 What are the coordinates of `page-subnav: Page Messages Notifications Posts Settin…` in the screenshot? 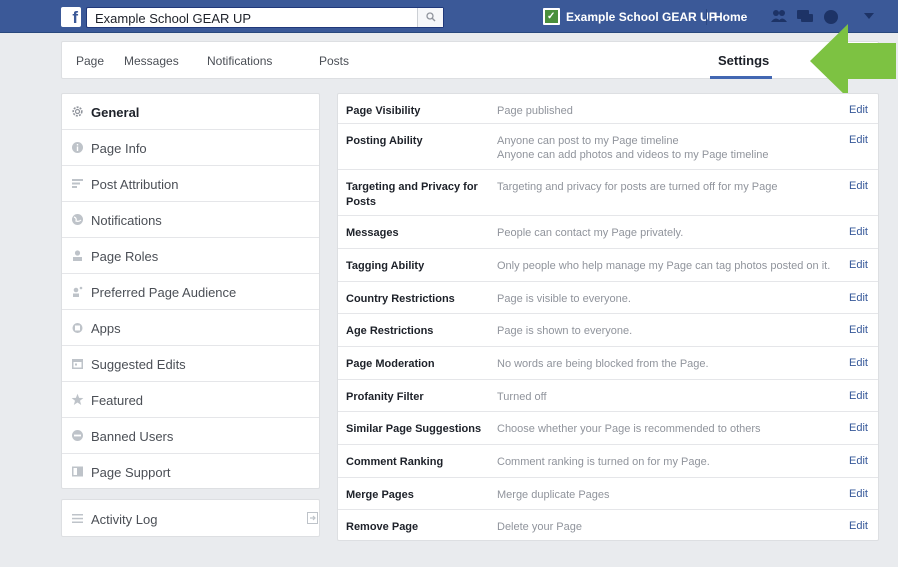 It's located at (470, 60).